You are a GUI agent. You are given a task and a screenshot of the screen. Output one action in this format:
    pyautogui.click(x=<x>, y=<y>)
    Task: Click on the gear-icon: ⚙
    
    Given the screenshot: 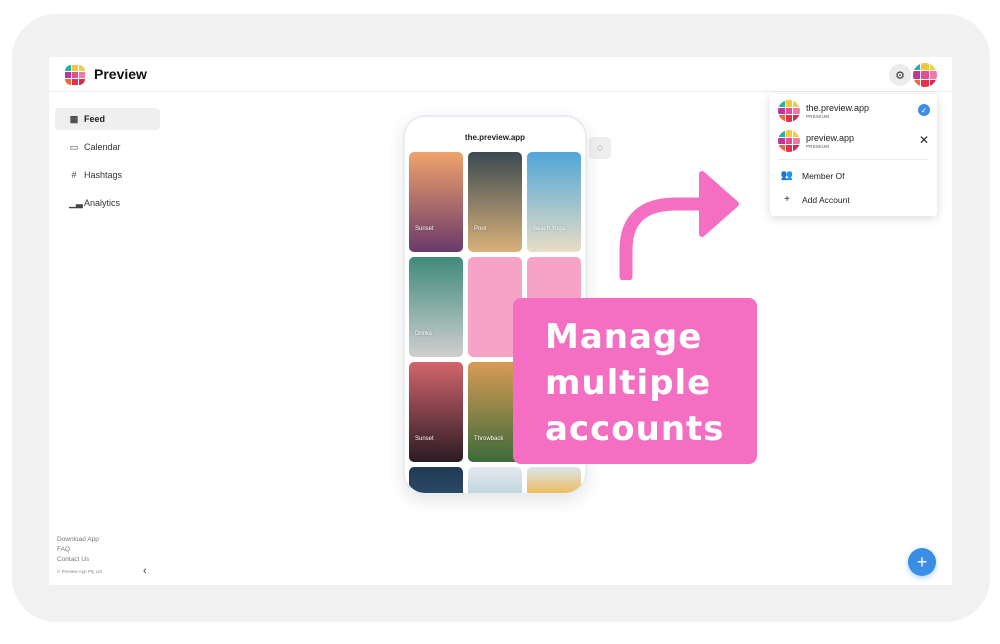 What is the action you would take?
    pyautogui.click(x=900, y=75)
    